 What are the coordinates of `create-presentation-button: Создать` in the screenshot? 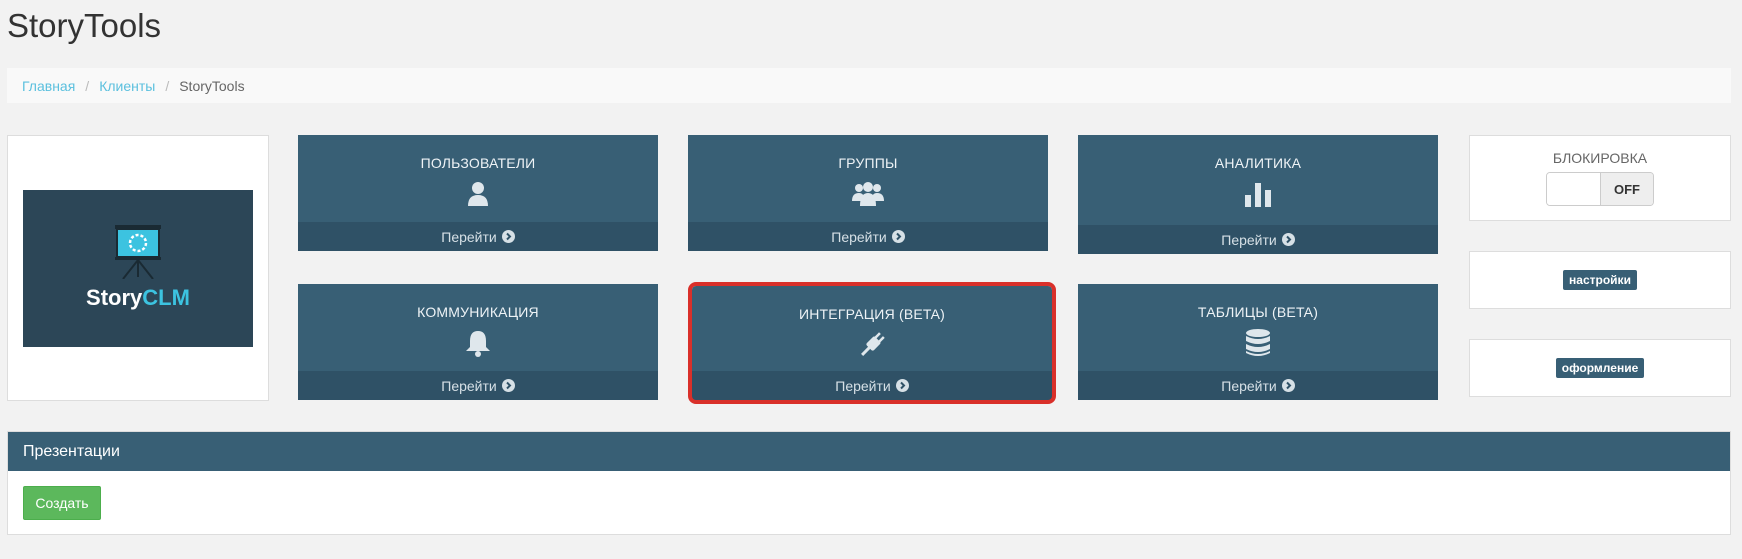 It's located at (62, 503).